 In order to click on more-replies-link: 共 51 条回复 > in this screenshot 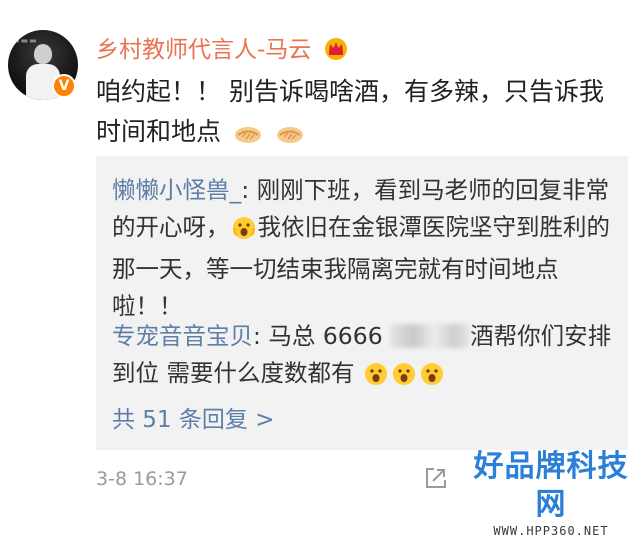, I will do `click(193, 417)`.